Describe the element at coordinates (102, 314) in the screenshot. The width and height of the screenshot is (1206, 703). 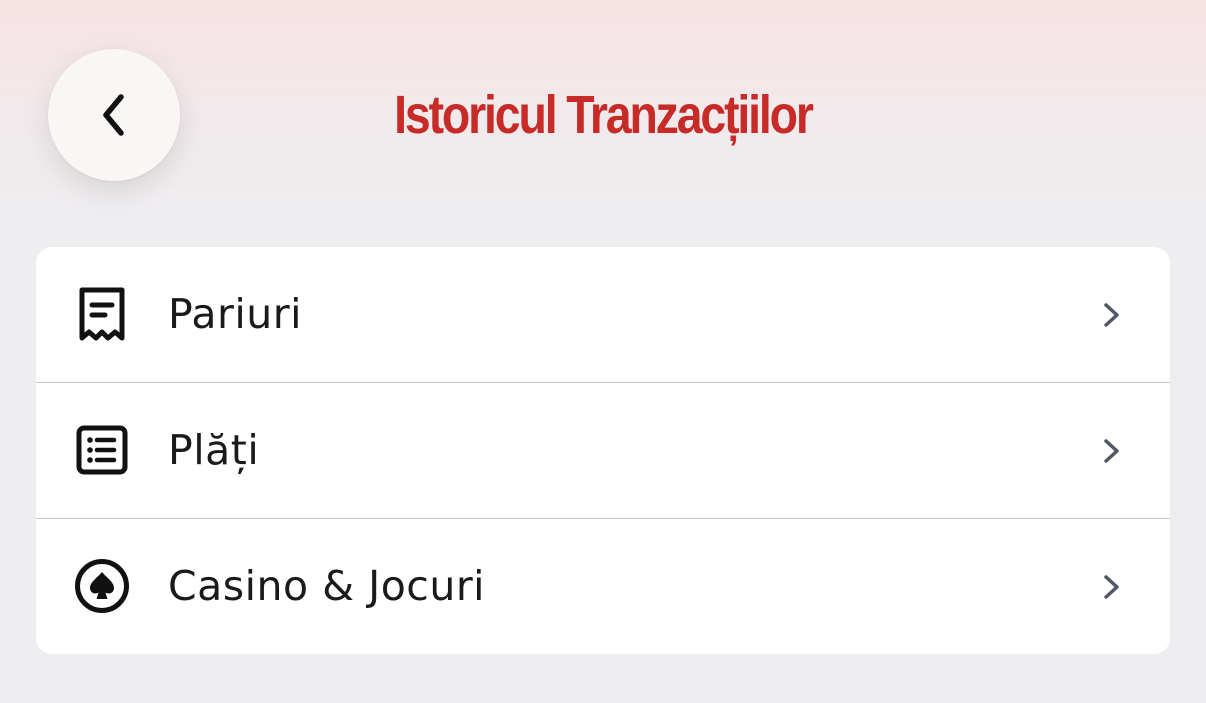
I see `receipt-icon` at that location.